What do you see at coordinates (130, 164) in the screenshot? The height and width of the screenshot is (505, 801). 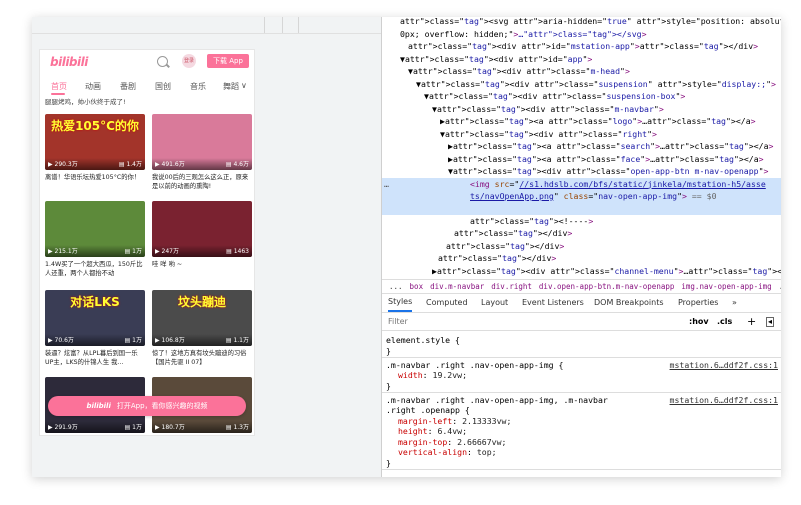 I see `danmaku-count: ▤ 1.4万` at bounding box center [130, 164].